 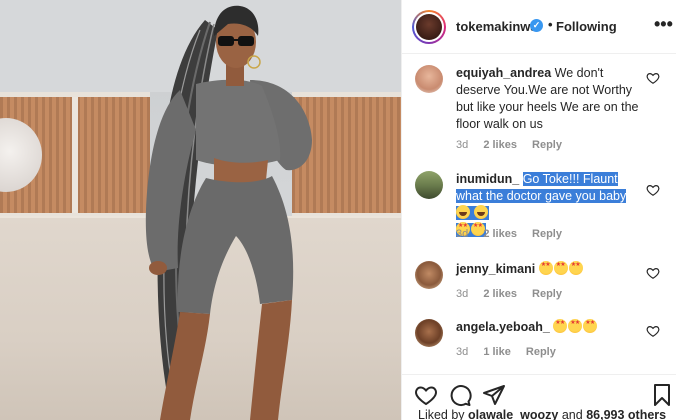 What do you see at coordinates (503, 327) in the screenshot?
I see `comment-username: angela.yeboah_` at bounding box center [503, 327].